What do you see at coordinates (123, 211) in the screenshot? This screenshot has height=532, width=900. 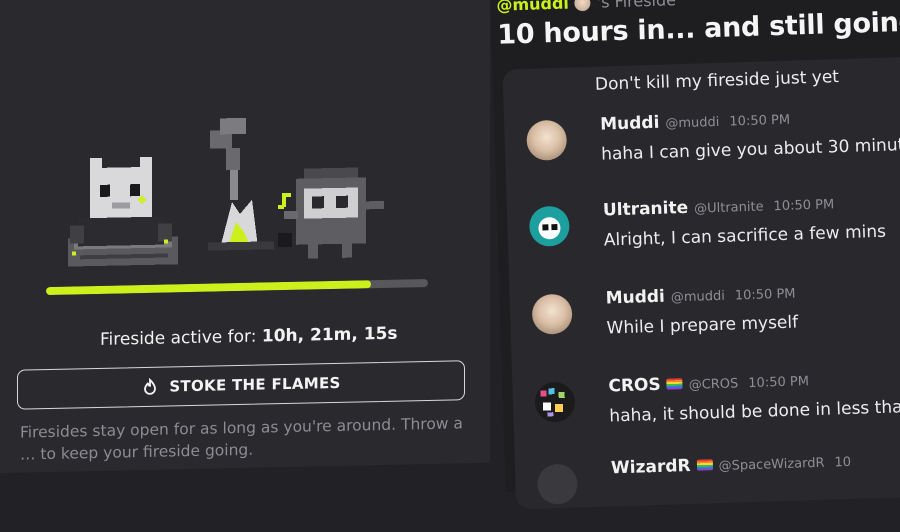 I see `cat-character-sprite` at bounding box center [123, 211].